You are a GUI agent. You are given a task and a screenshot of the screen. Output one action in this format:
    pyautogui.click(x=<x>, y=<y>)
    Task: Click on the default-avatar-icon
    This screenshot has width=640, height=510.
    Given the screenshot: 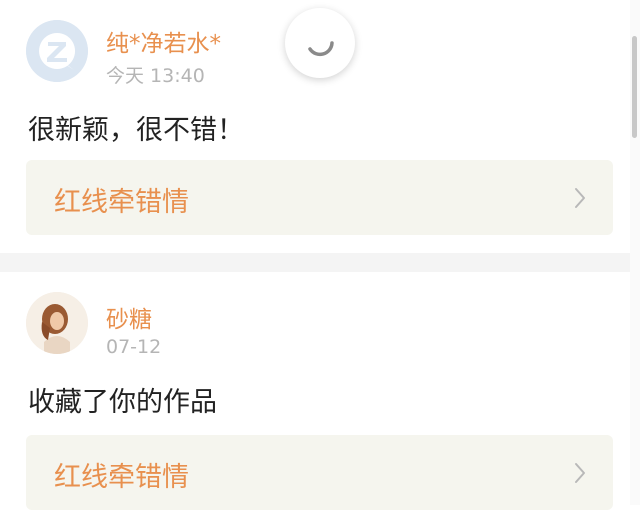 What is the action you would take?
    pyautogui.click(x=57, y=51)
    